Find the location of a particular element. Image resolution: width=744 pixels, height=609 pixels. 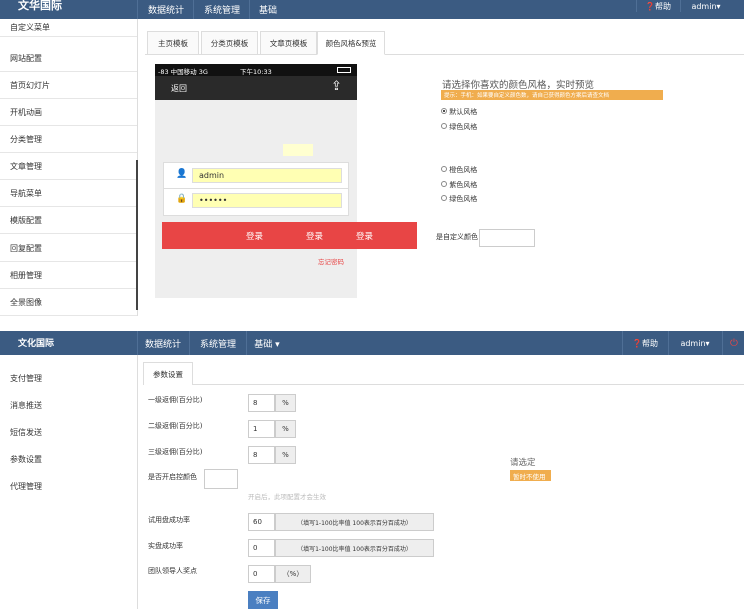

top-help-label: 帮助 is located at coordinates (662, 6).